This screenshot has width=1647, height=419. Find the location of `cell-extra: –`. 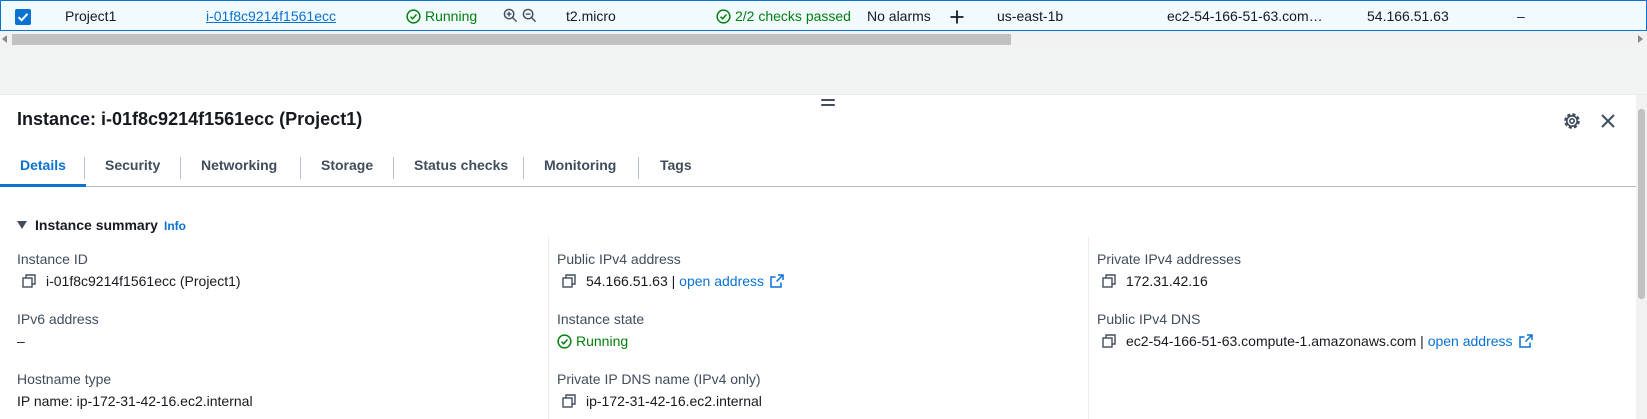

cell-extra: – is located at coordinates (1521, 16).